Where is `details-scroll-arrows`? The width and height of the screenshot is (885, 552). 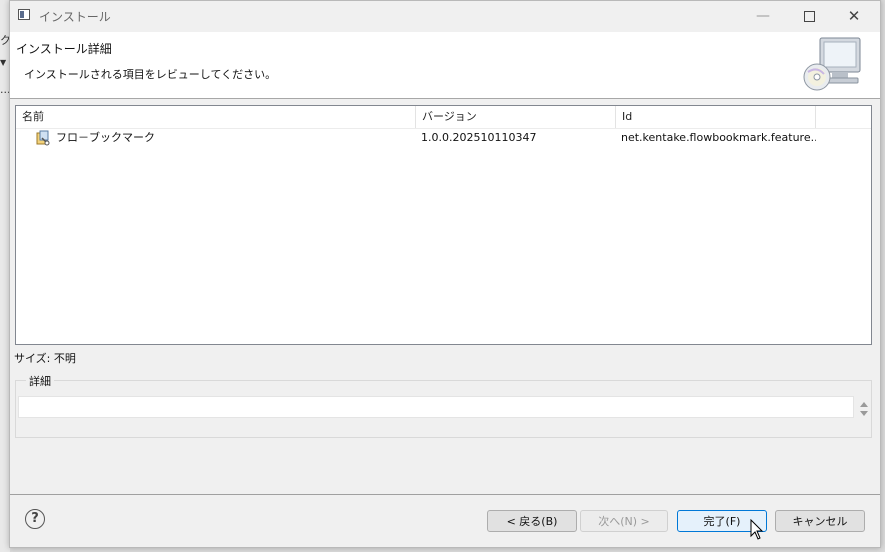
details-scroll-arrows is located at coordinates (864, 409).